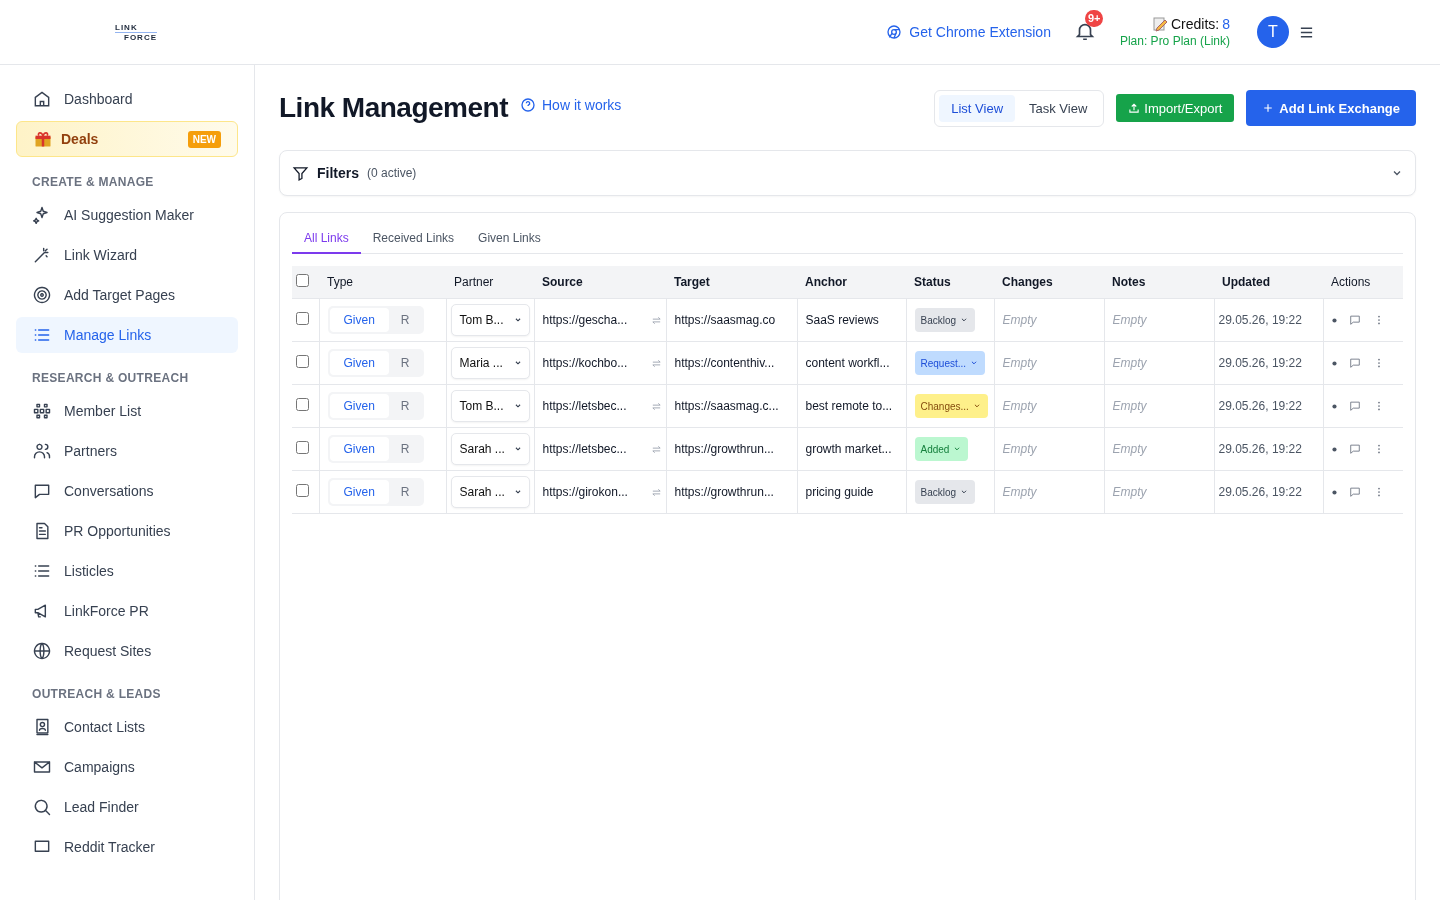 This screenshot has width=1440, height=900. I want to click on sidebar-item: Conversations, so click(127, 491).